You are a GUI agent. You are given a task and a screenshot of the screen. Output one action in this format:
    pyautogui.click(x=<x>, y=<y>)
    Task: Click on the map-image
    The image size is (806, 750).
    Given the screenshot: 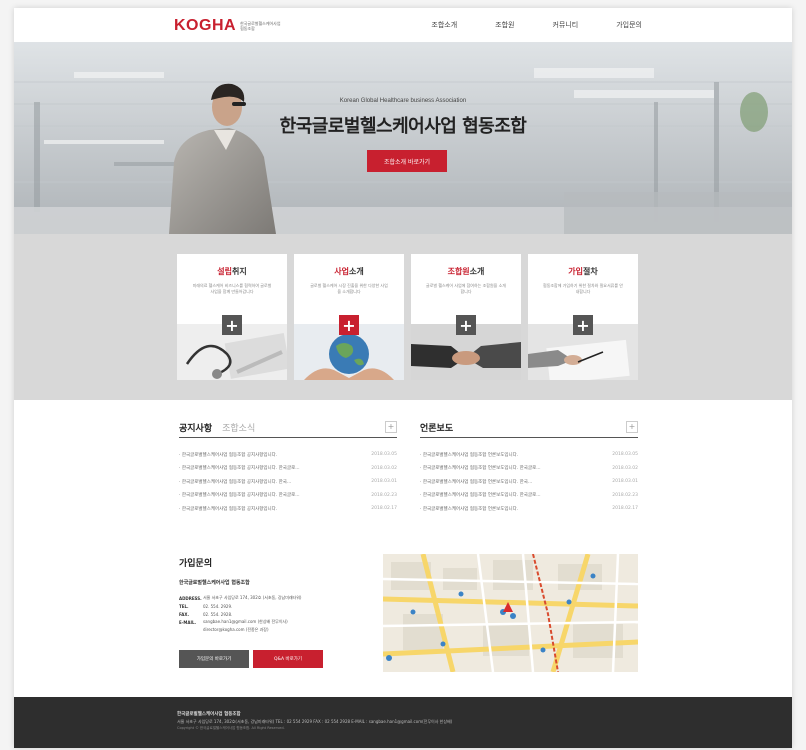 What is the action you would take?
    pyautogui.click(x=510, y=613)
    